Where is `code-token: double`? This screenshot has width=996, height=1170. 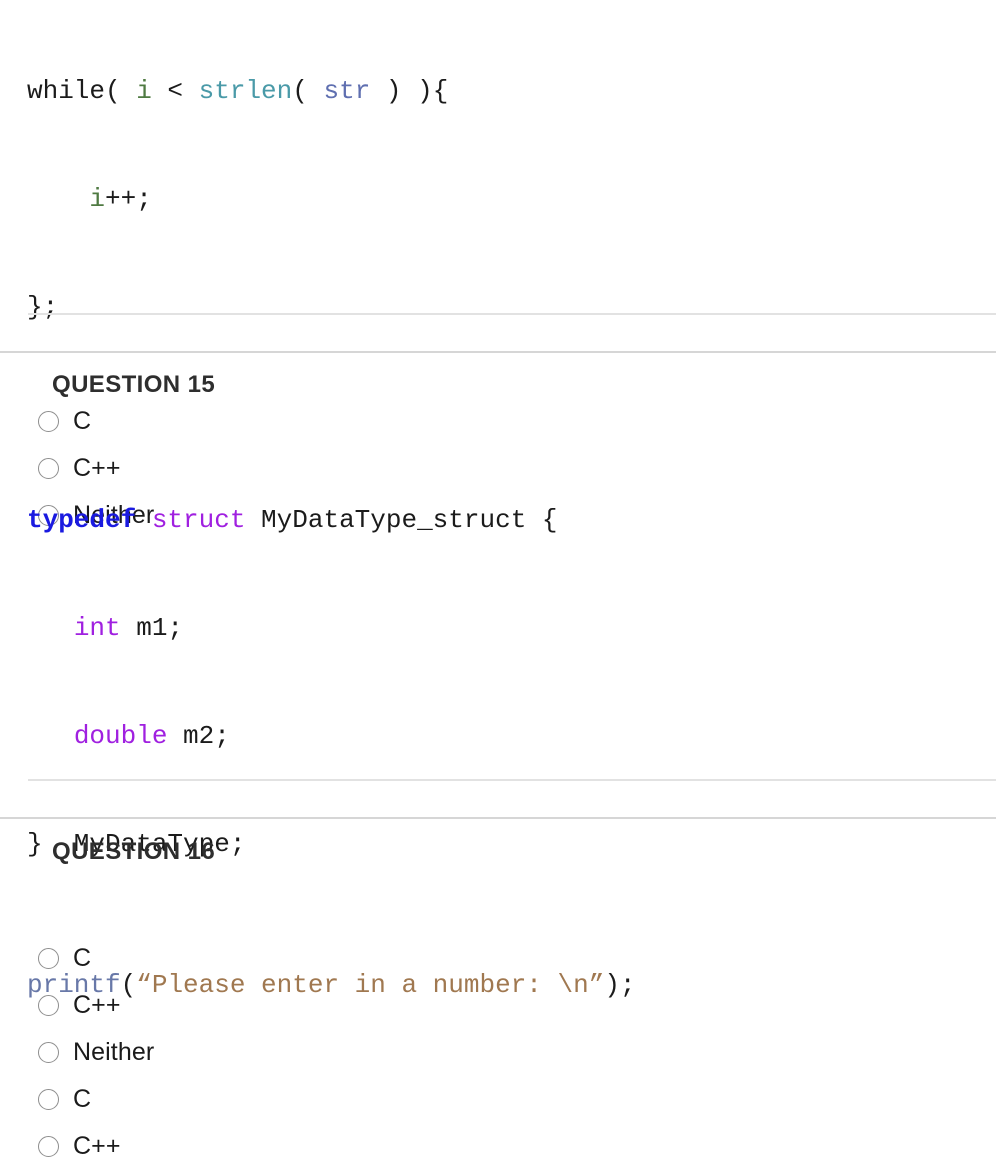
code-token: double is located at coordinates (120, 736).